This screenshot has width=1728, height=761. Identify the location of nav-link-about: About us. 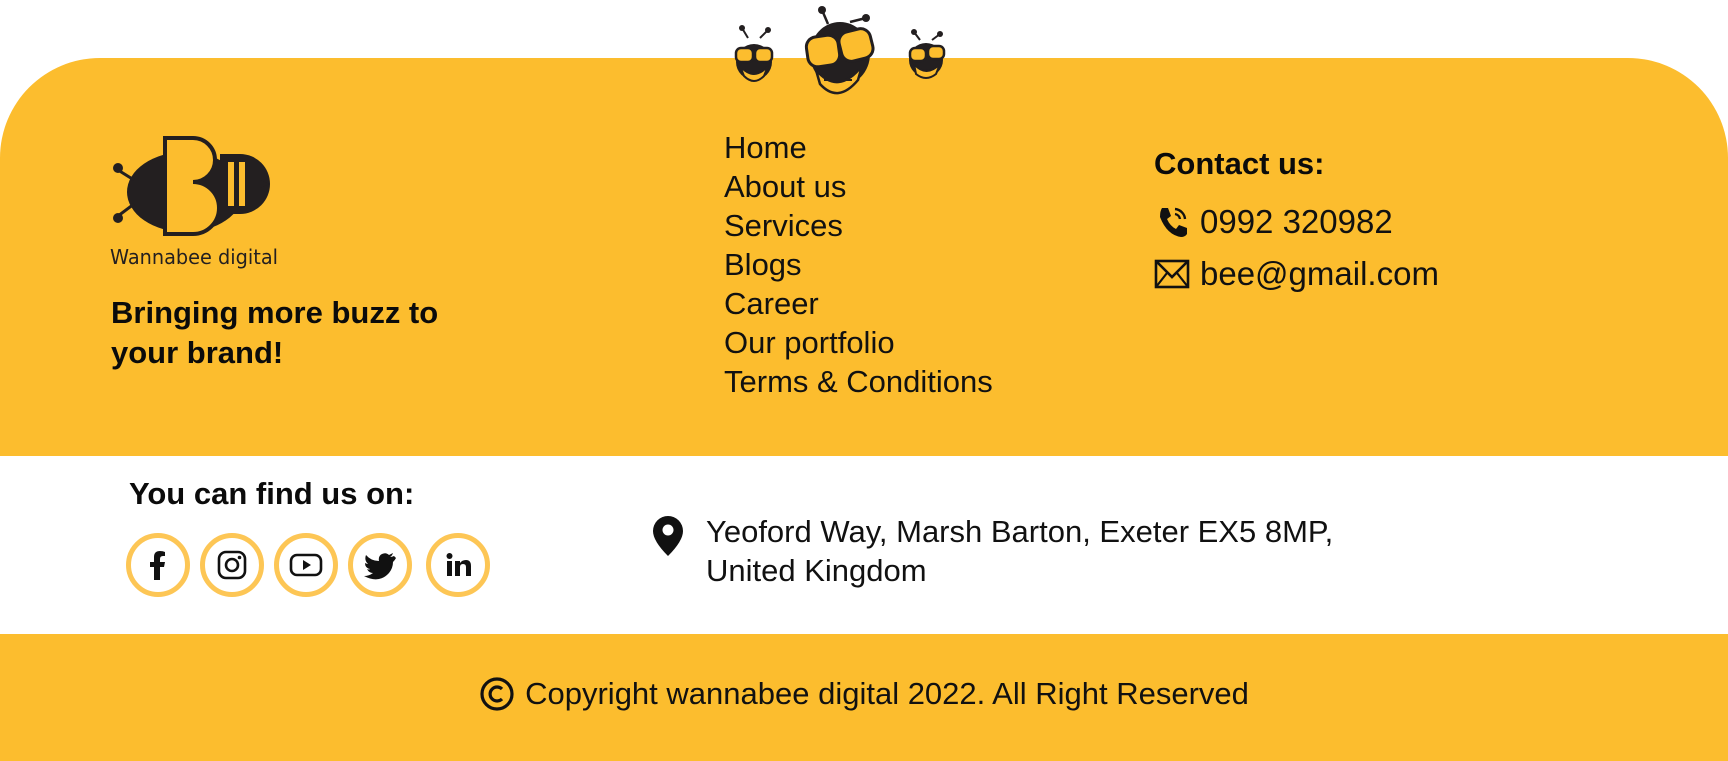
(785, 186).